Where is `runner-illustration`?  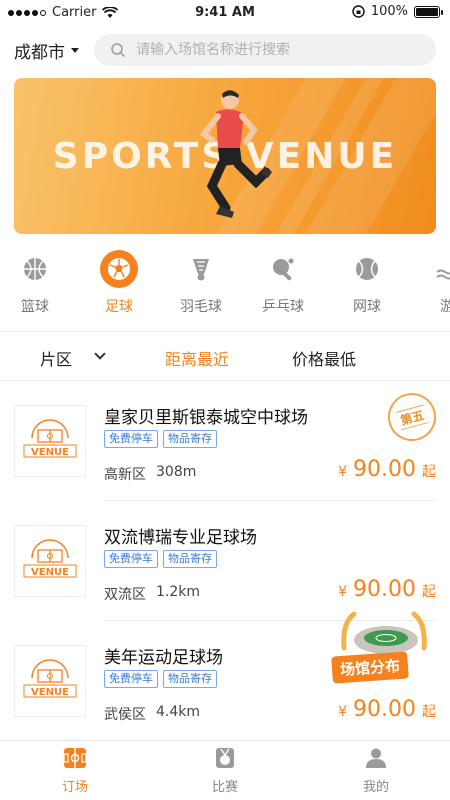 runner-illustration is located at coordinates (235, 154).